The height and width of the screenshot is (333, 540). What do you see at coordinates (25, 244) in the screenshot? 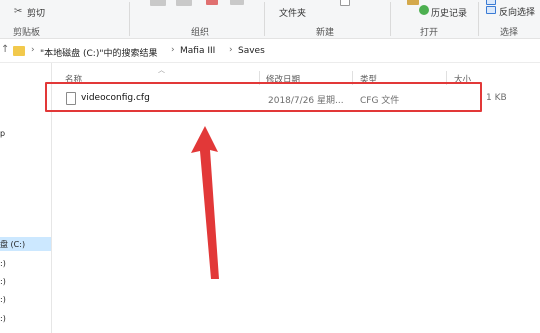
I see `nav-item-local-disk-c: 盘 (C:)` at bounding box center [25, 244].